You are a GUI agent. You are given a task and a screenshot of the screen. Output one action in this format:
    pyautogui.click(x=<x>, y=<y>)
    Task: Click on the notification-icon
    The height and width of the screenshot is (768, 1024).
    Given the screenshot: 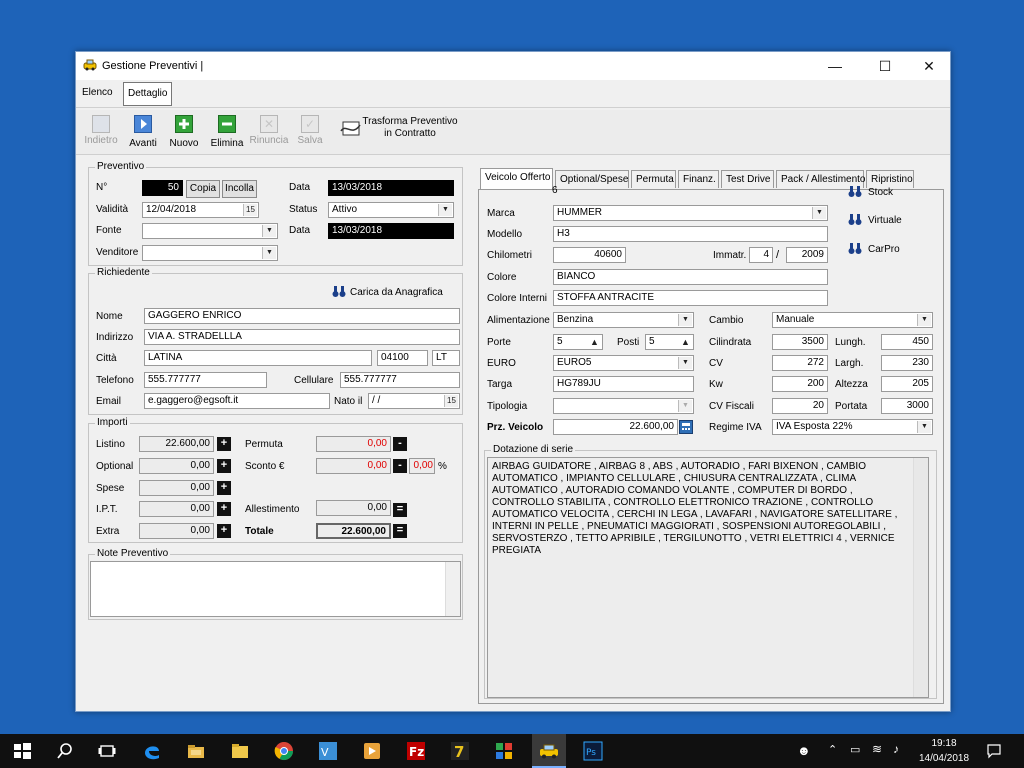 What is the action you would take?
    pyautogui.click(x=994, y=751)
    